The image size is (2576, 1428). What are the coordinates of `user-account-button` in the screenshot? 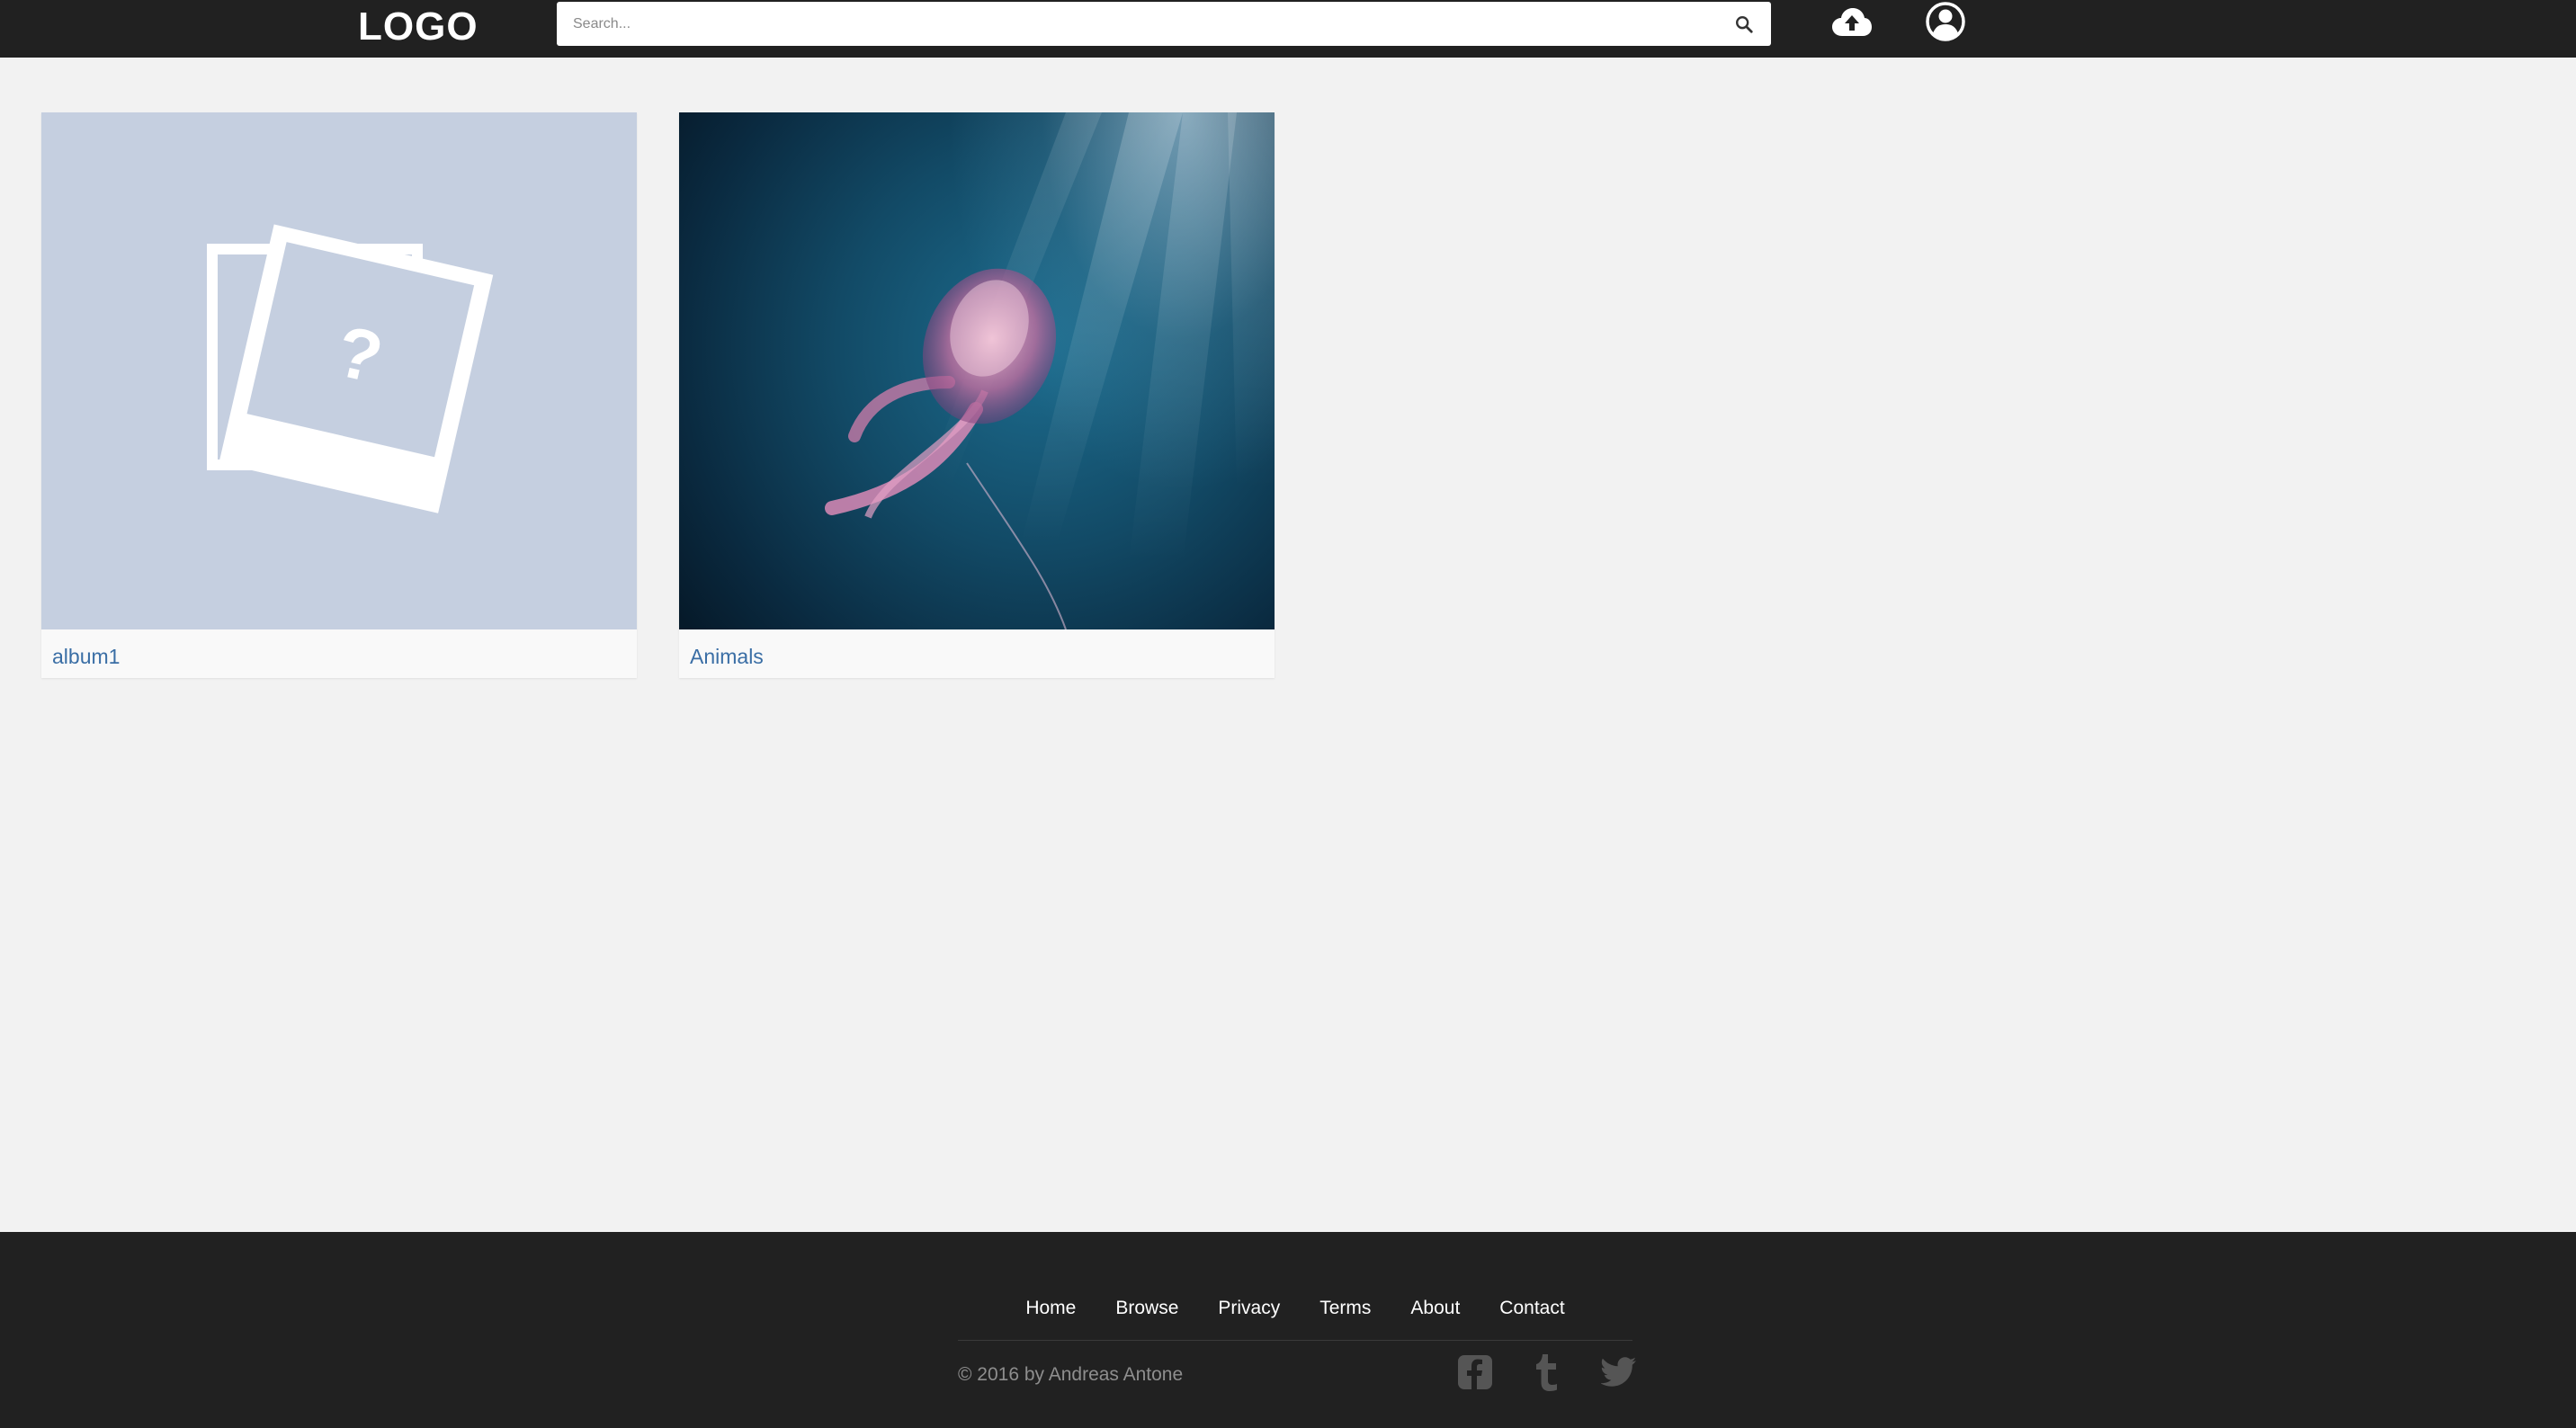 It's located at (1945, 21).